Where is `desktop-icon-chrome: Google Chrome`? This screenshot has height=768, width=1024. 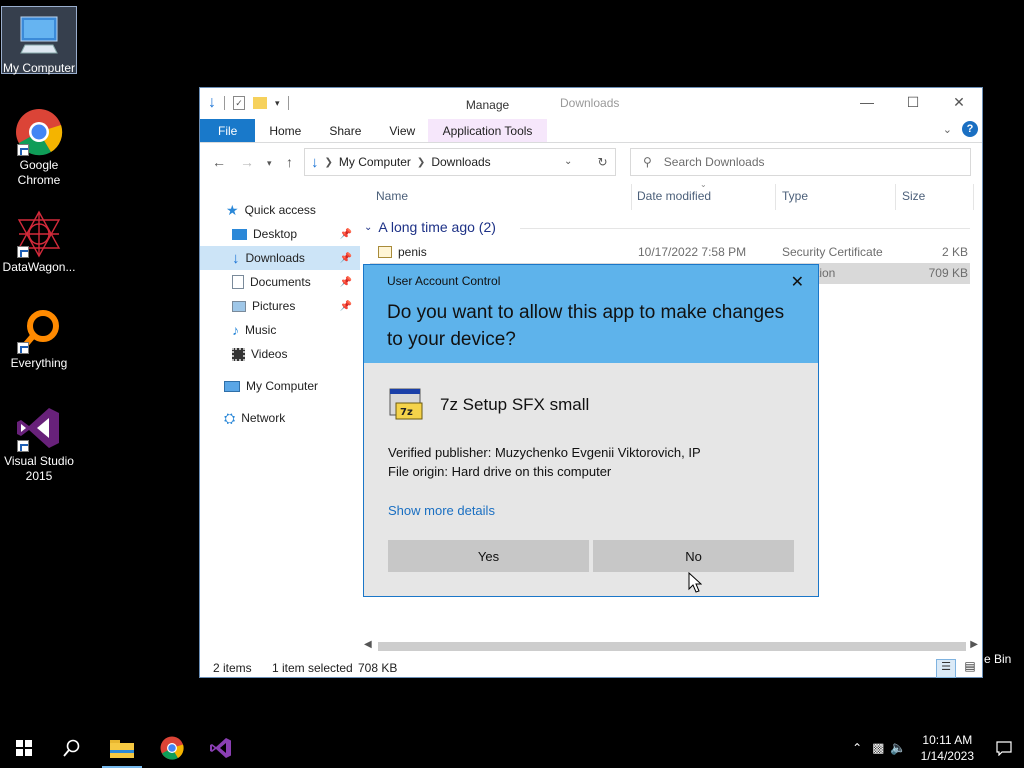
desktop-icon-chrome: Google Chrome is located at coordinates (39, 146).